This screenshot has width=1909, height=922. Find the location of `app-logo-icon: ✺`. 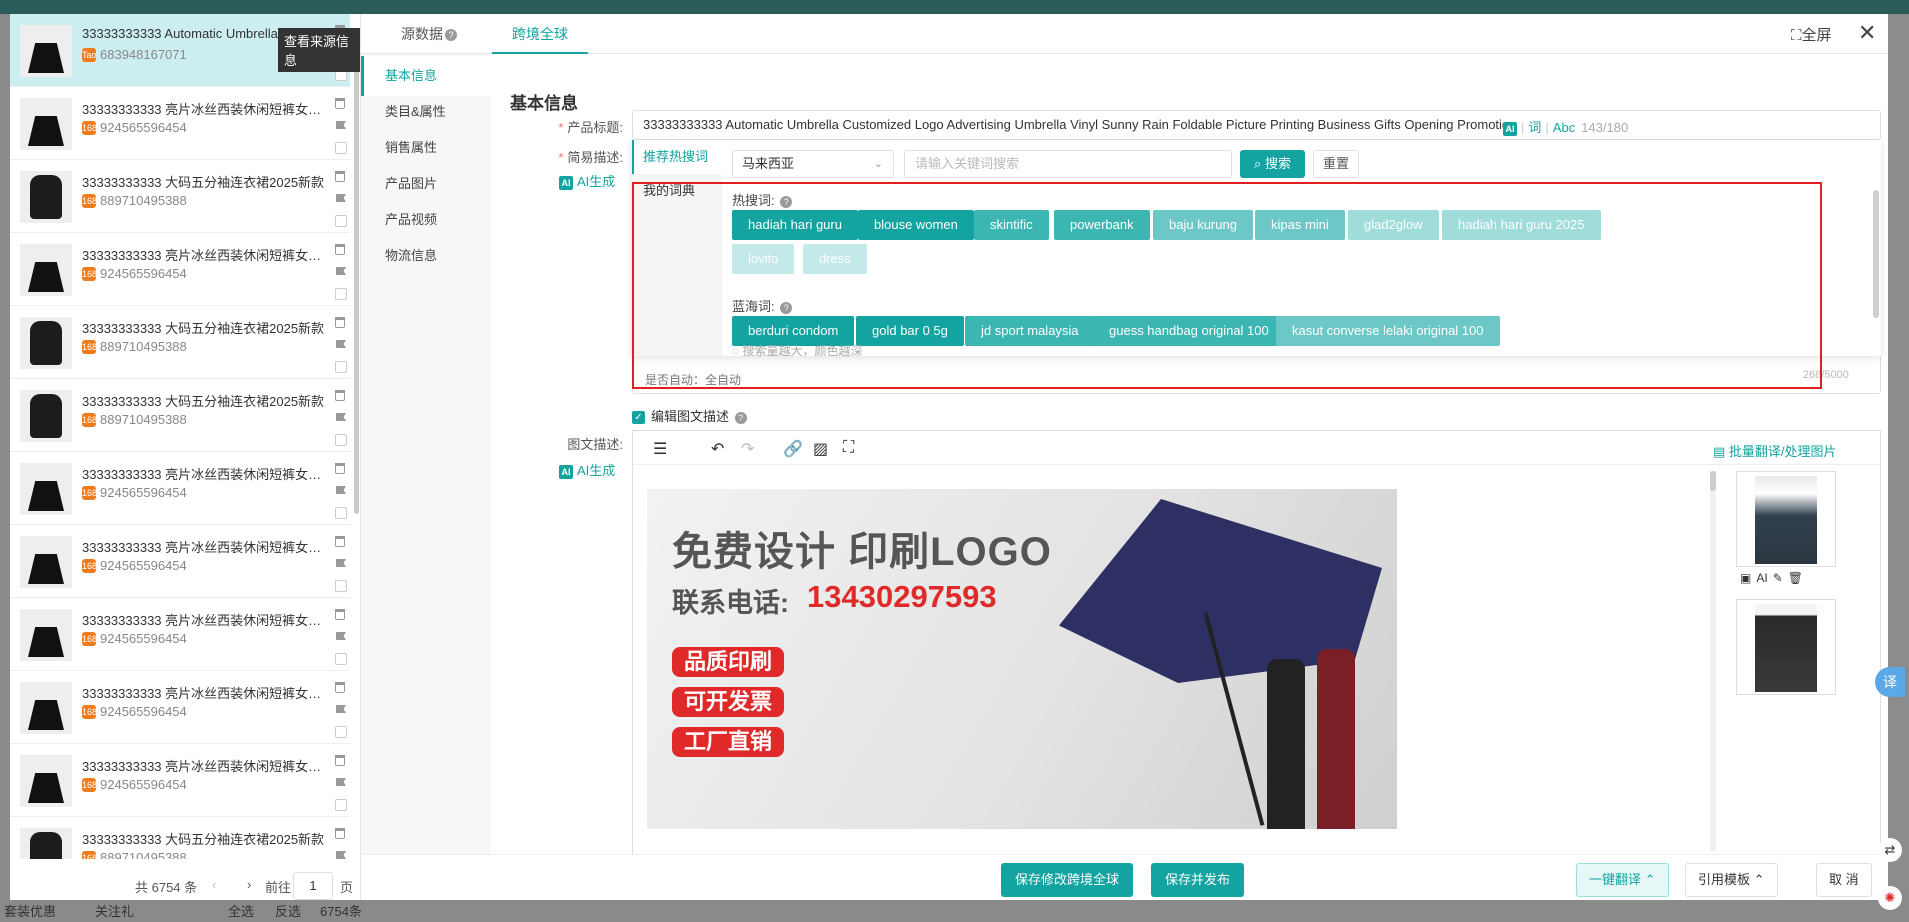

app-logo-icon: ✺ is located at coordinates (1890, 898).